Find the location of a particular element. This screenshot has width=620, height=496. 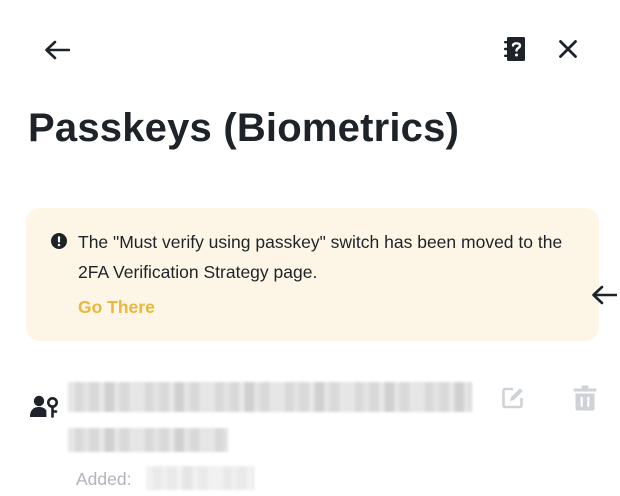

page-title: Passkeys (Biometrics) is located at coordinates (244, 128).